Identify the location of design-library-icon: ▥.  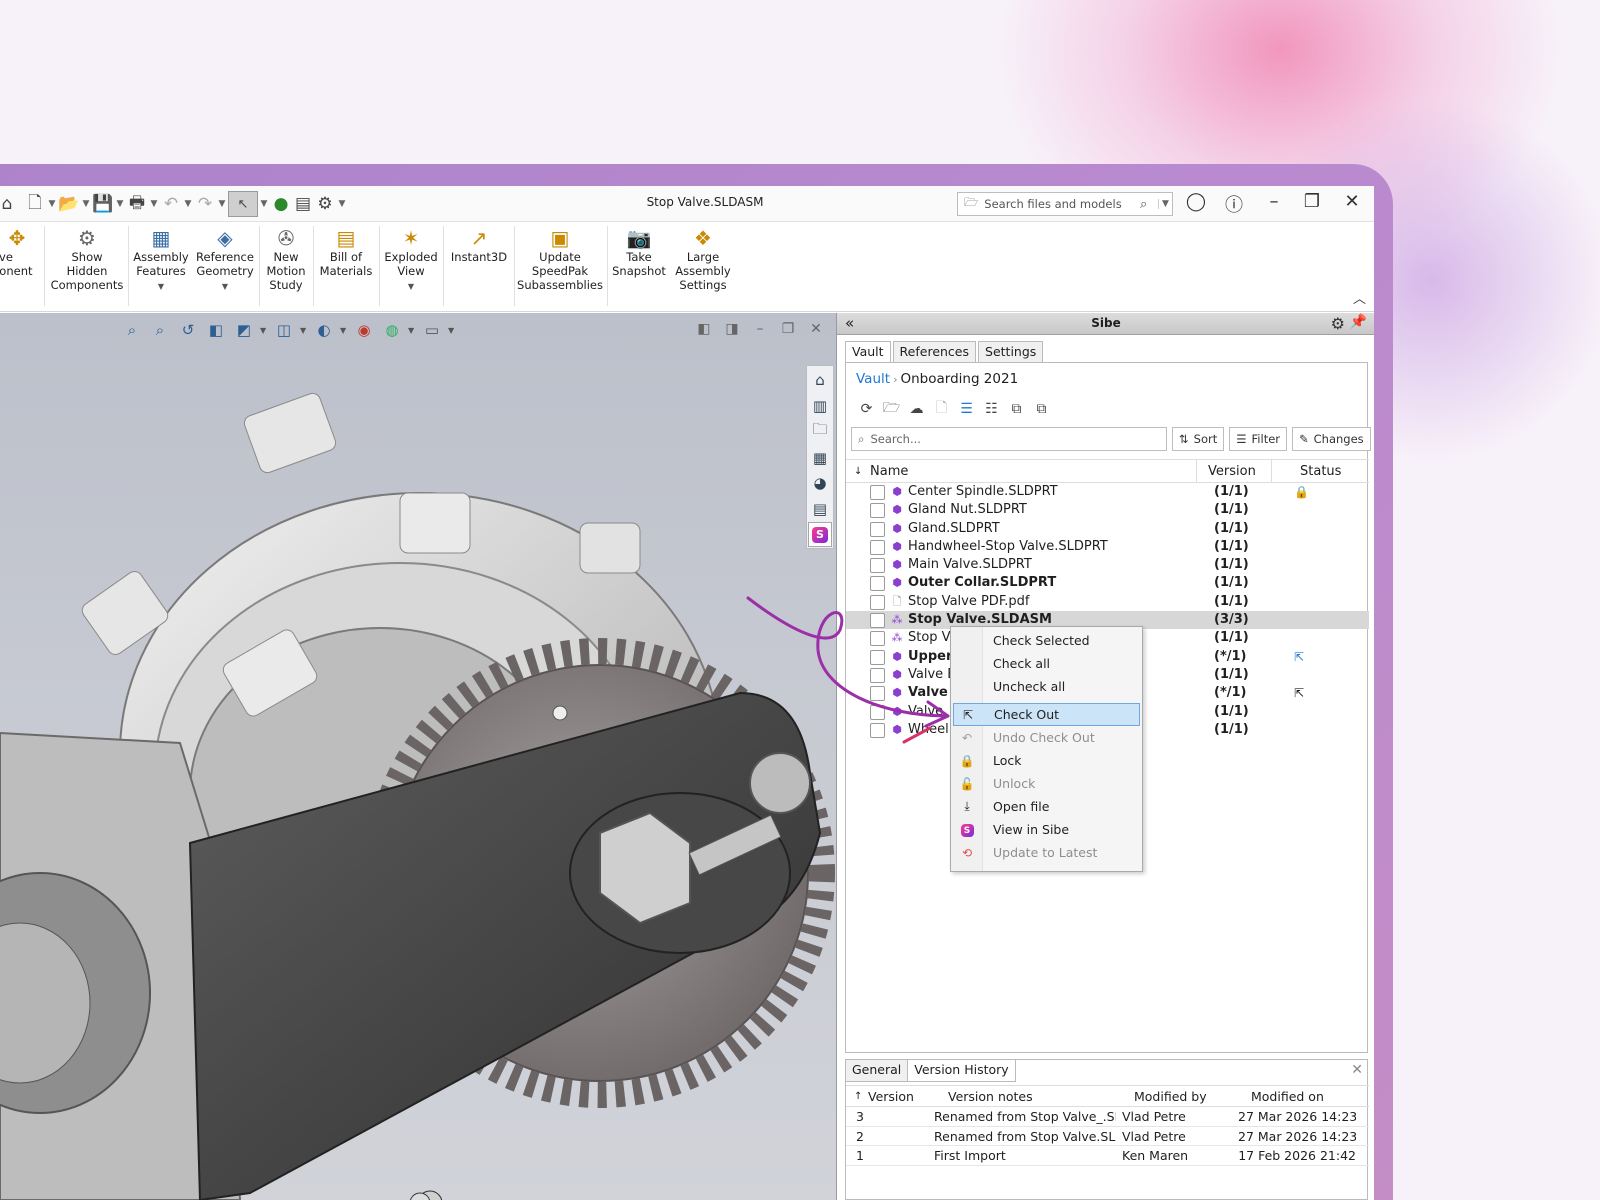
(820, 406).